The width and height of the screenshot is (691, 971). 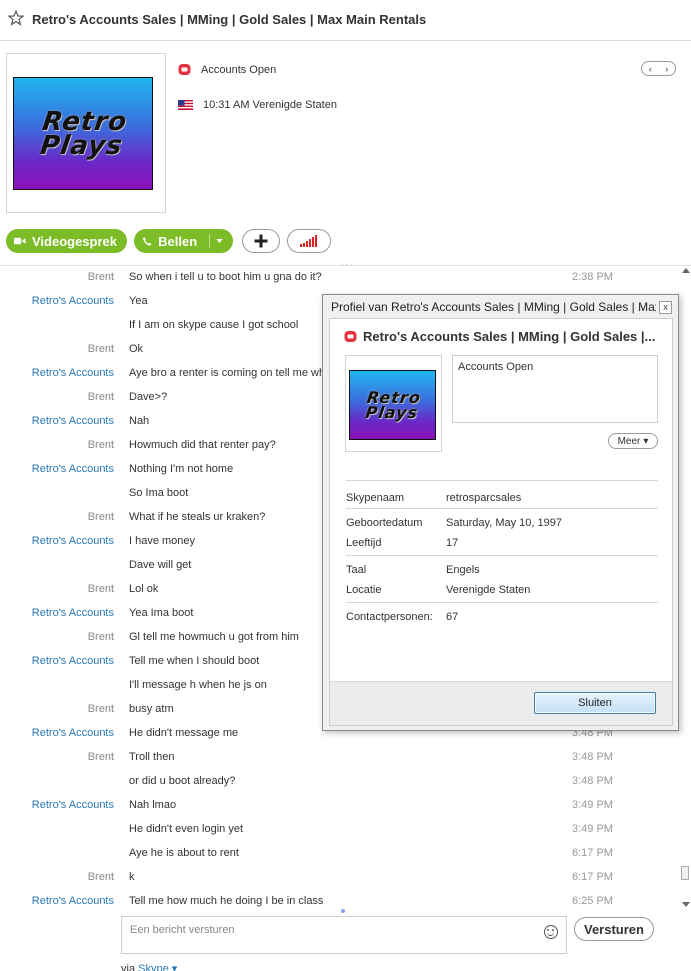 What do you see at coordinates (148, 397) in the screenshot?
I see `message-text: Dave>?` at bounding box center [148, 397].